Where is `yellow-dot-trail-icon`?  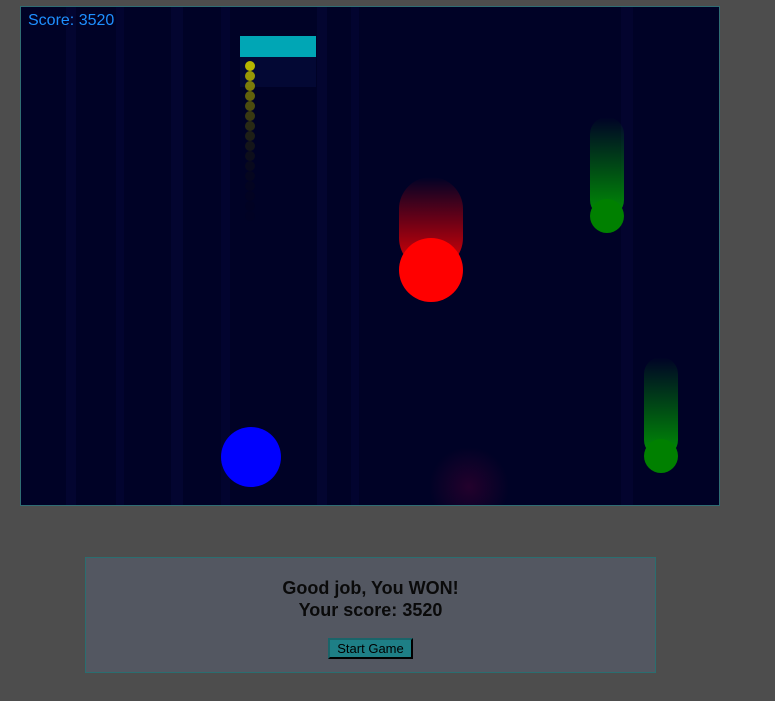
yellow-dot-trail-icon is located at coordinates (250, 141).